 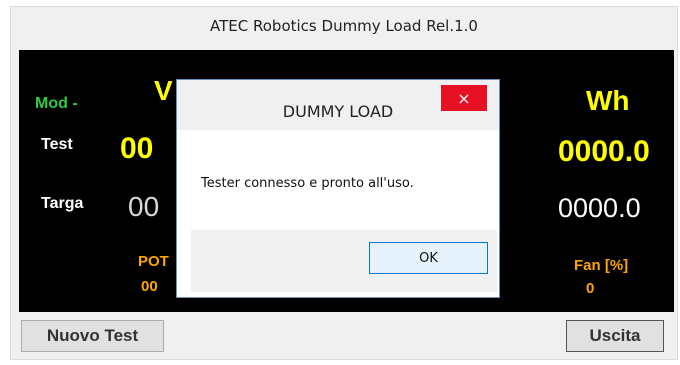 I want to click on pot-value: 00, so click(x=149, y=286).